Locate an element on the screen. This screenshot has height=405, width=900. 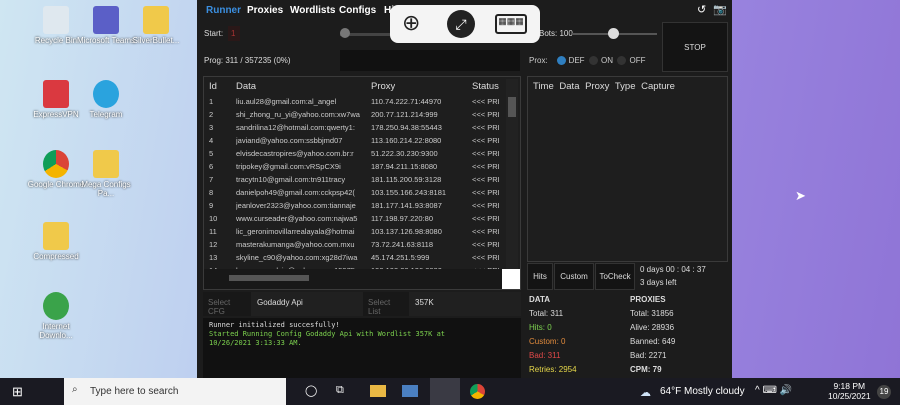
radio-def is located at coordinates (561, 61).